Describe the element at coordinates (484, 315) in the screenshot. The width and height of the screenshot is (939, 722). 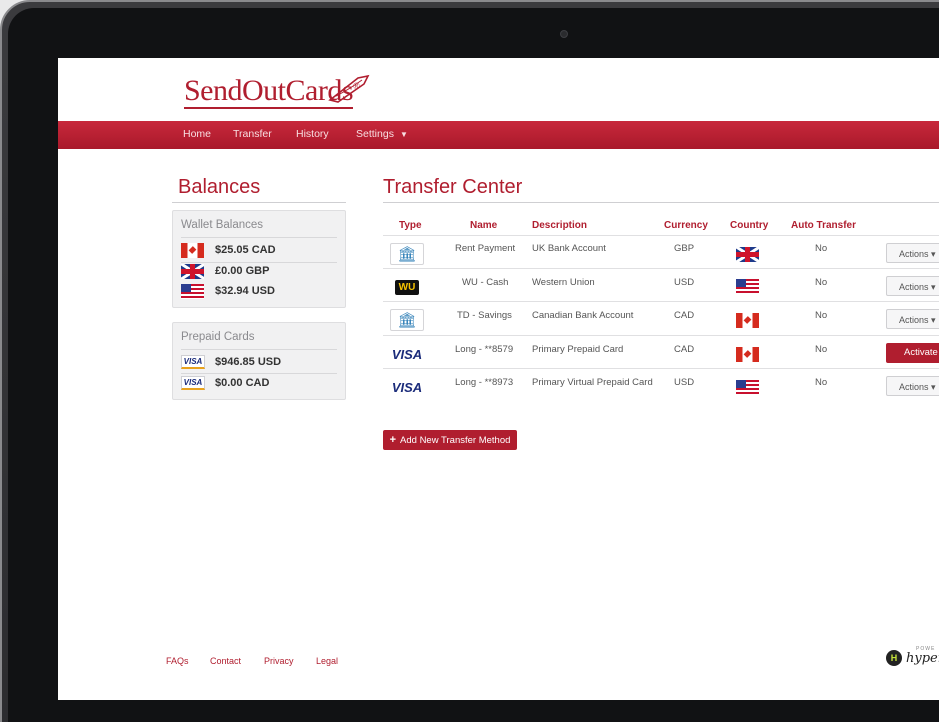
I see `row-name: TD - Savings` at that location.